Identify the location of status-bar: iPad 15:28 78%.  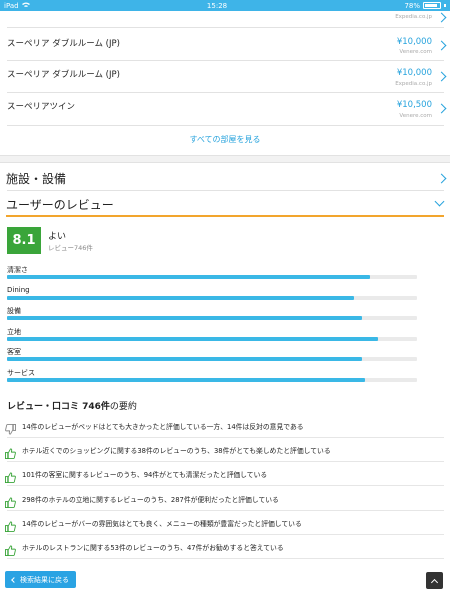
(225, 5).